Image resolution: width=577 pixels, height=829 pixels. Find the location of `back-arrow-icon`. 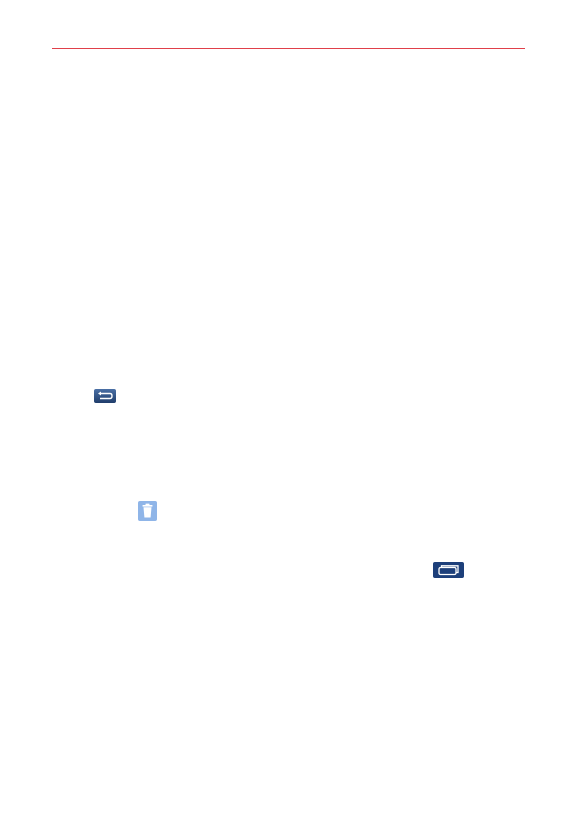

back-arrow-icon is located at coordinates (105, 396).